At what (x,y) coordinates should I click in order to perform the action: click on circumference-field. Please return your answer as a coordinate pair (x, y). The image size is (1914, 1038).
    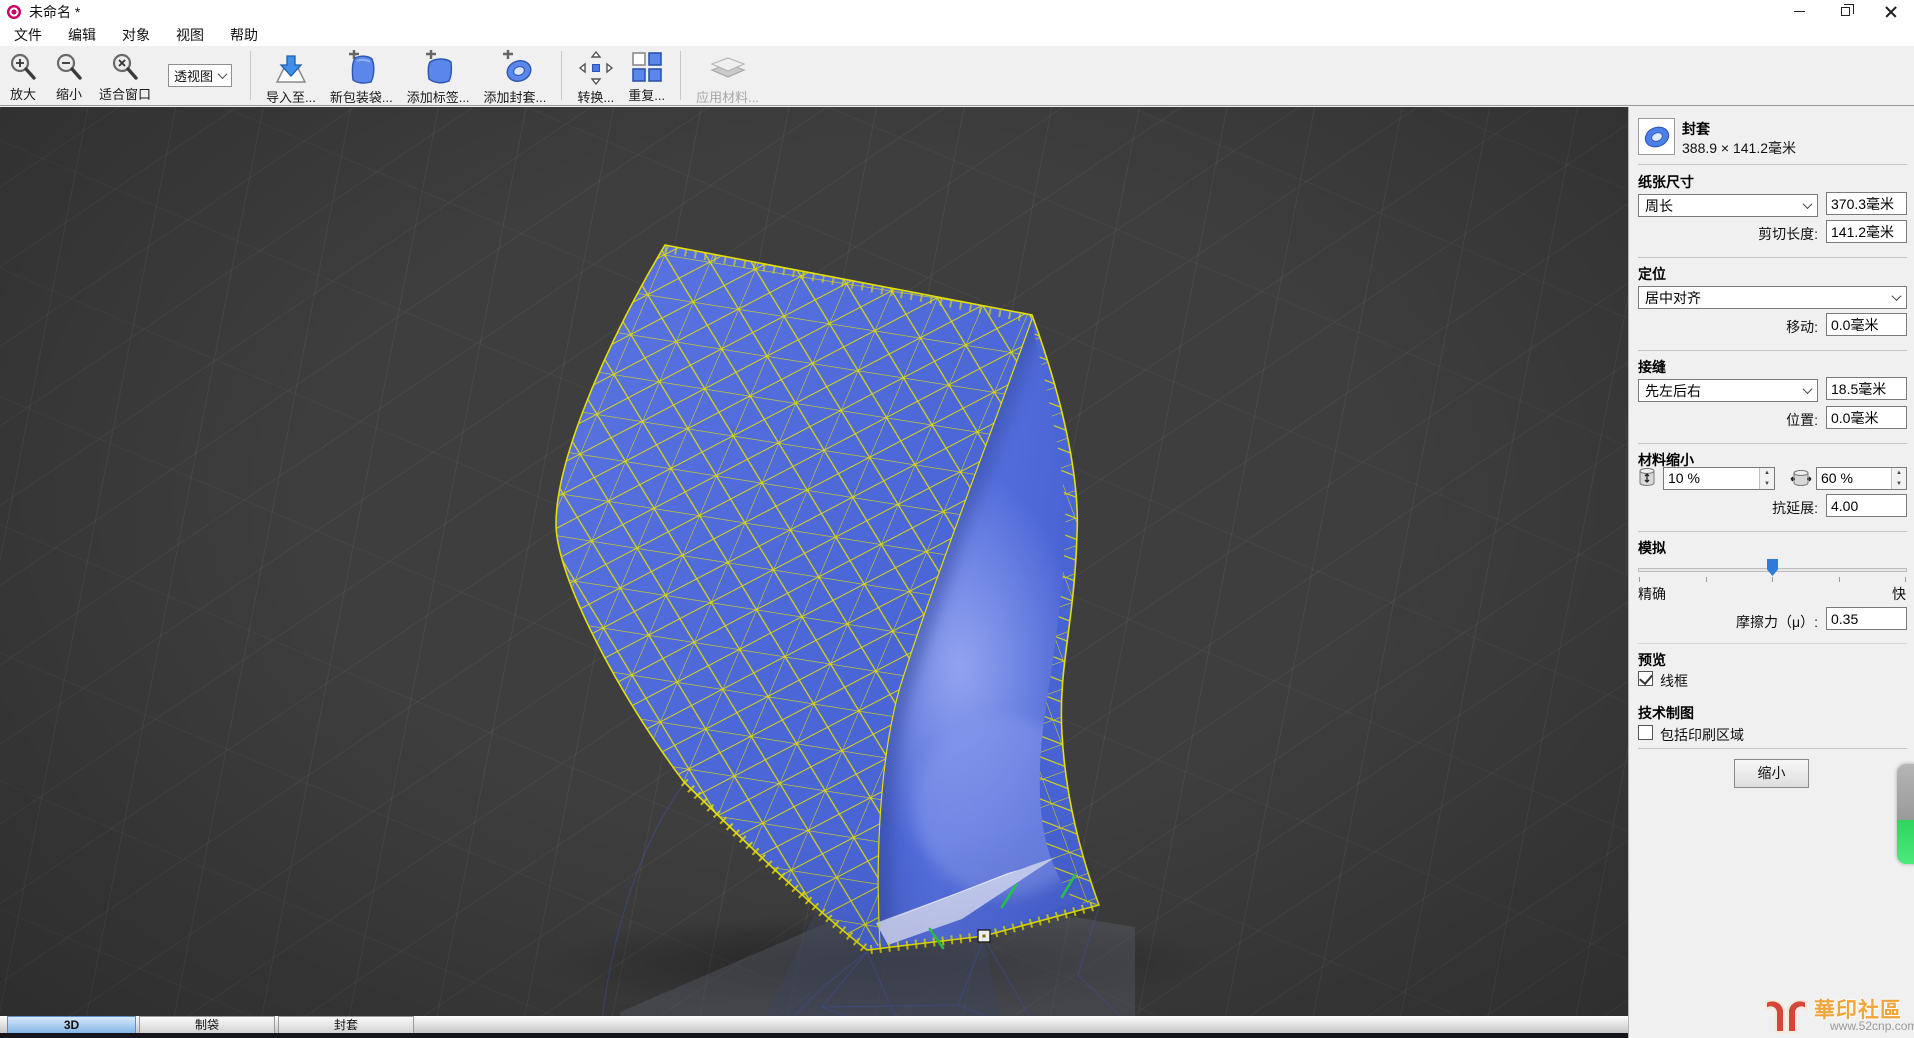
    Looking at the image, I should click on (1866, 203).